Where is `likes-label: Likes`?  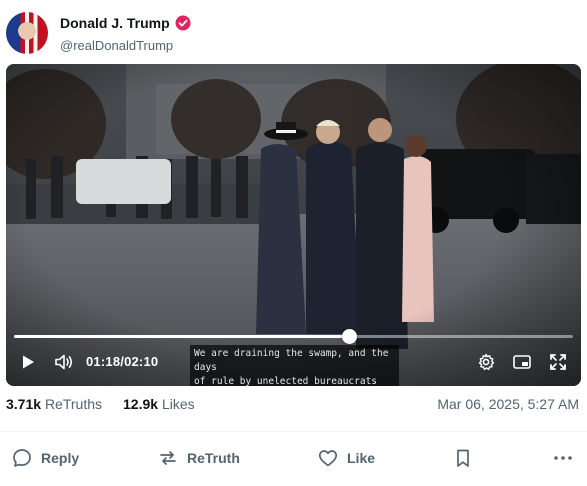 likes-label: Likes is located at coordinates (178, 404).